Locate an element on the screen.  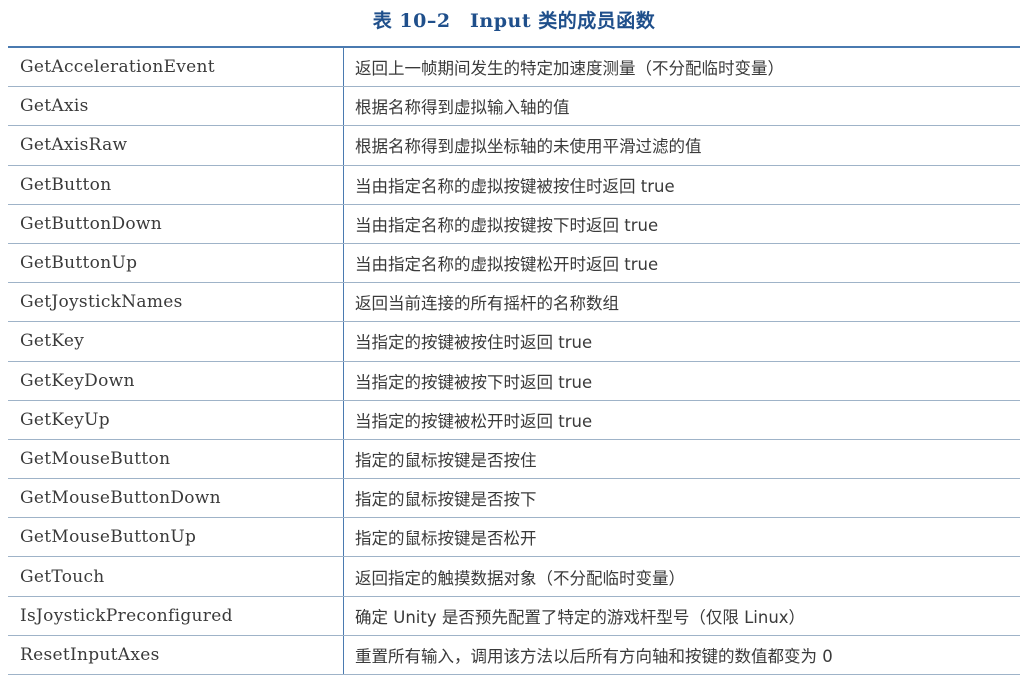
table-row: GetMouseButtonUp 指定的鼠标按键是否松开 is located at coordinates (514, 537).